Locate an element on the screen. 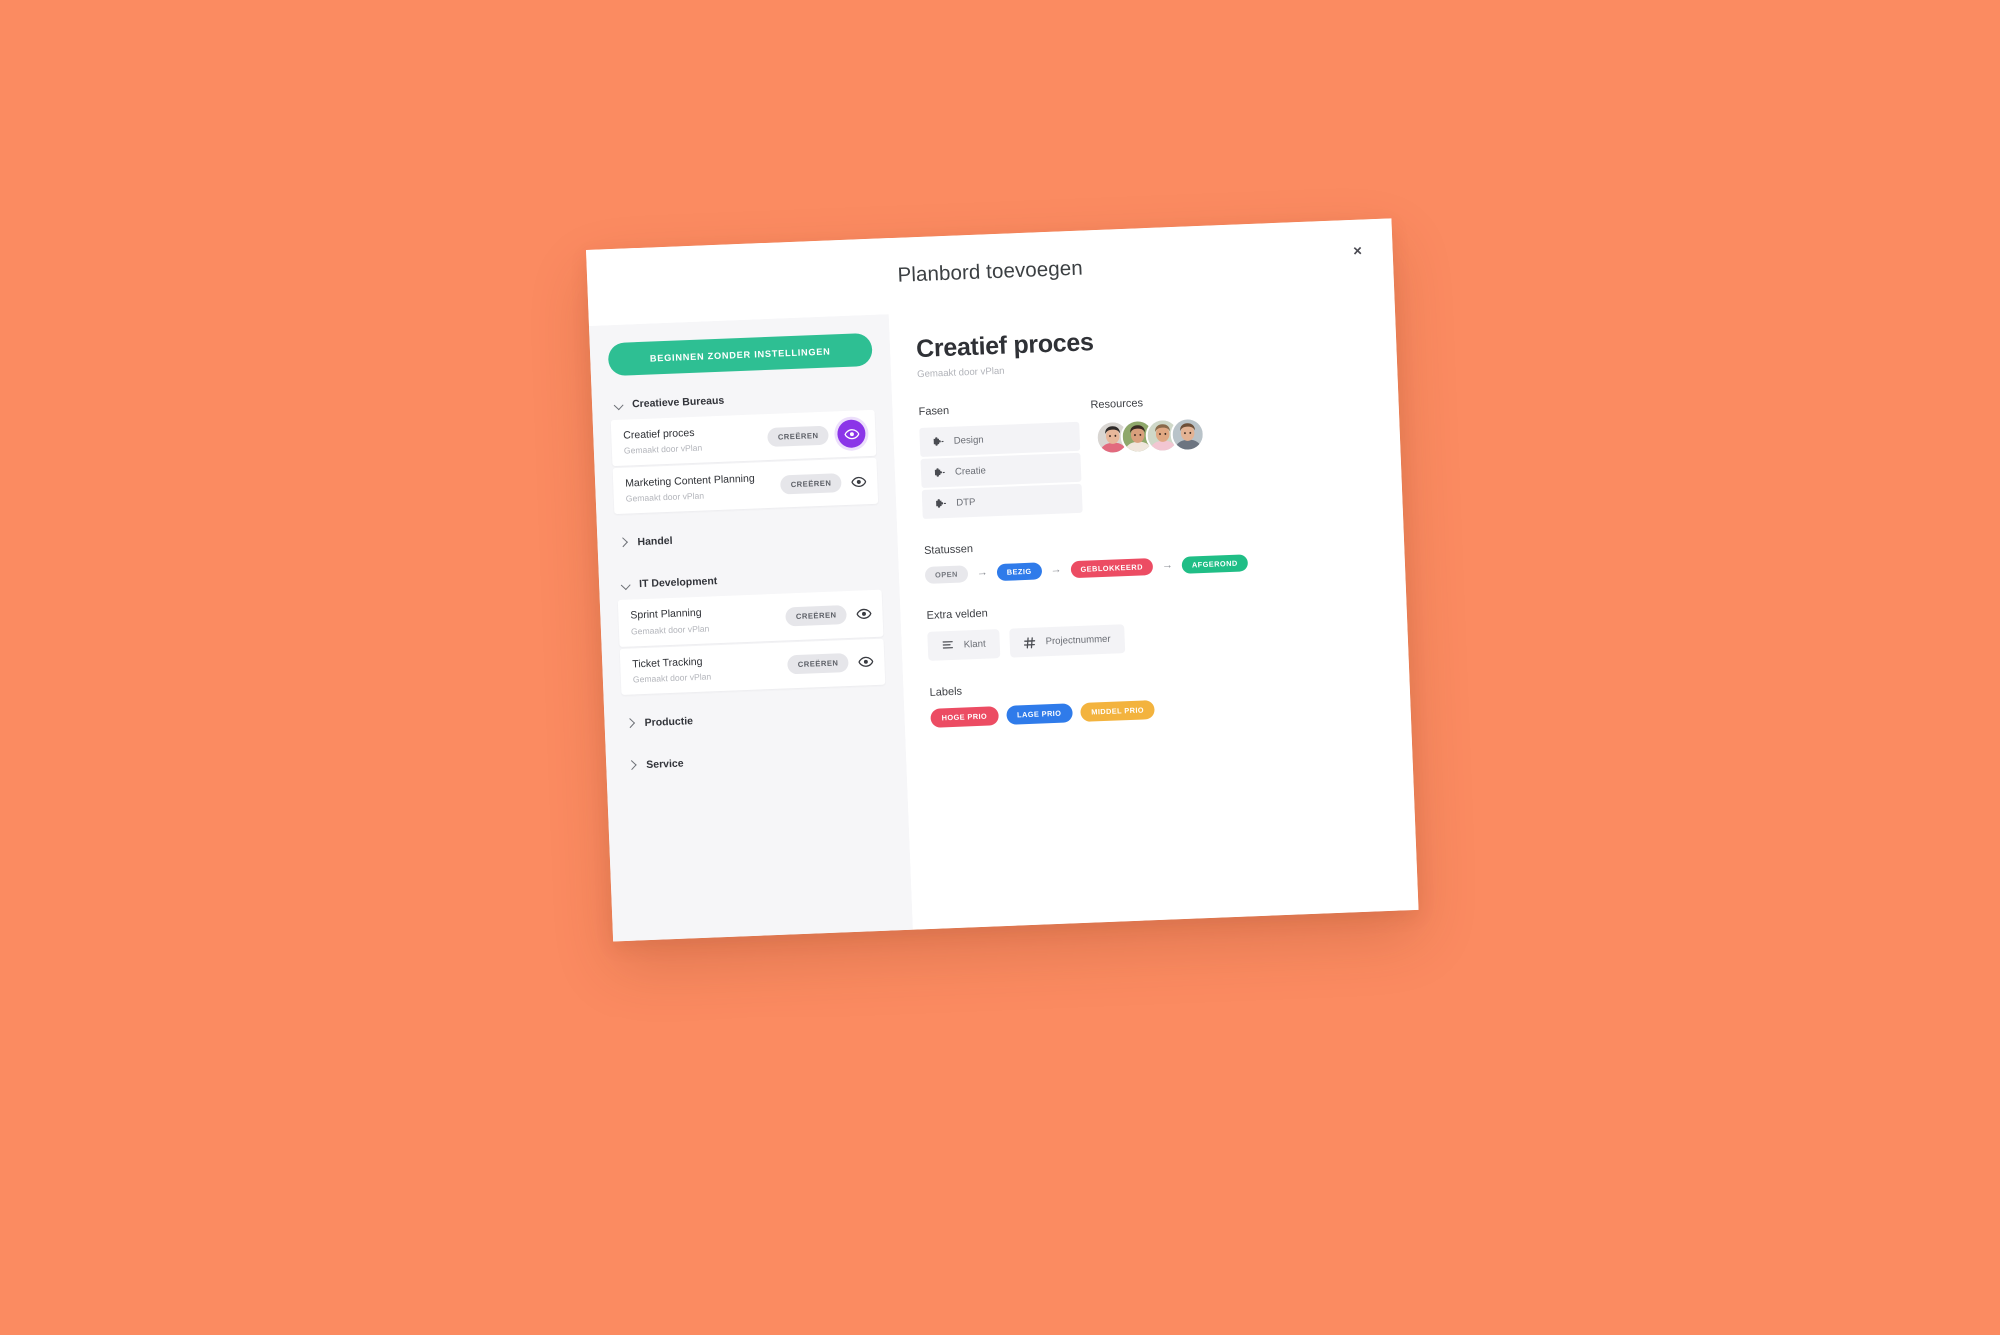  extra-veld-item: Klant is located at coordinates (964, 645).